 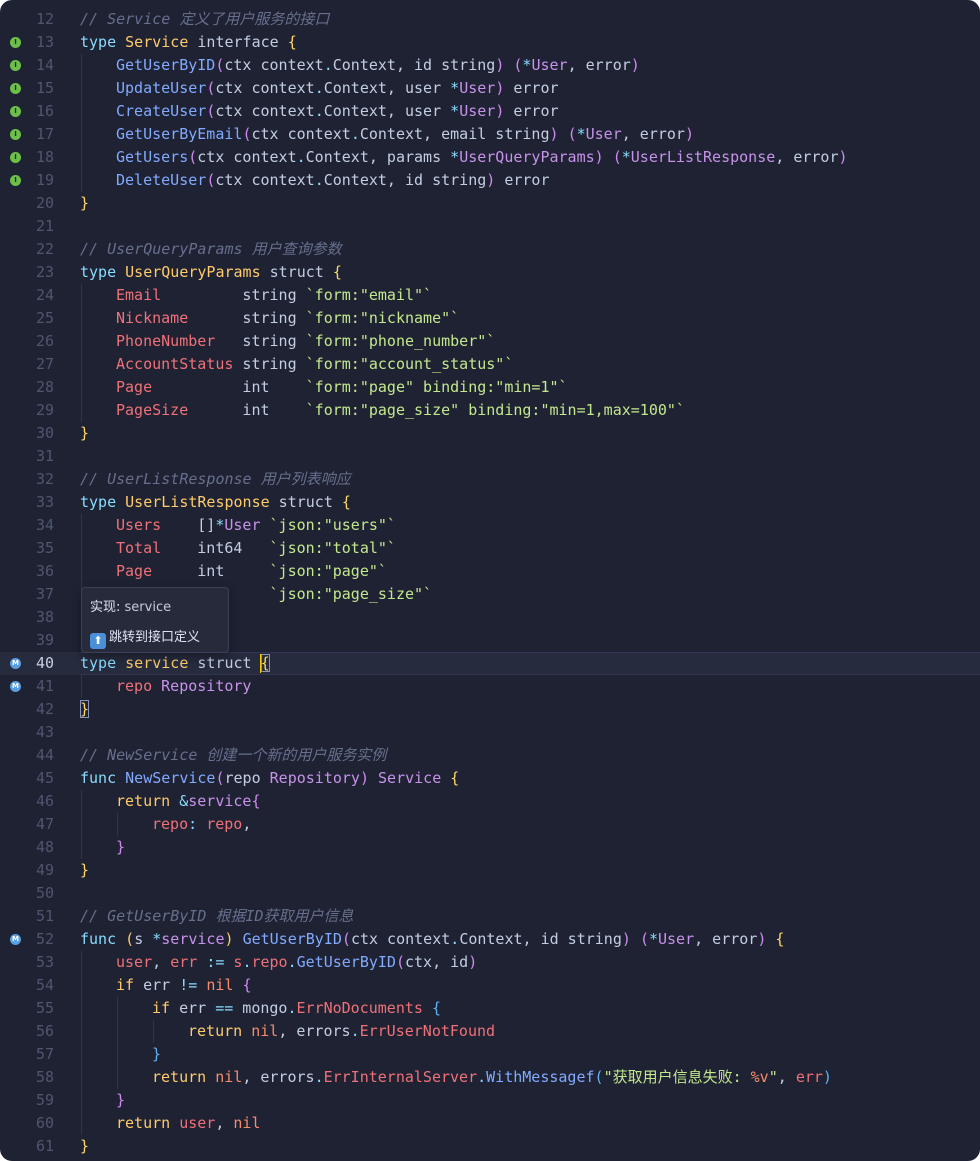 What do you see at coordinates (256, 525) in the screenshot?
I see `code-text: Users []*User `json:"users"`` at bounding box center [256, 525].